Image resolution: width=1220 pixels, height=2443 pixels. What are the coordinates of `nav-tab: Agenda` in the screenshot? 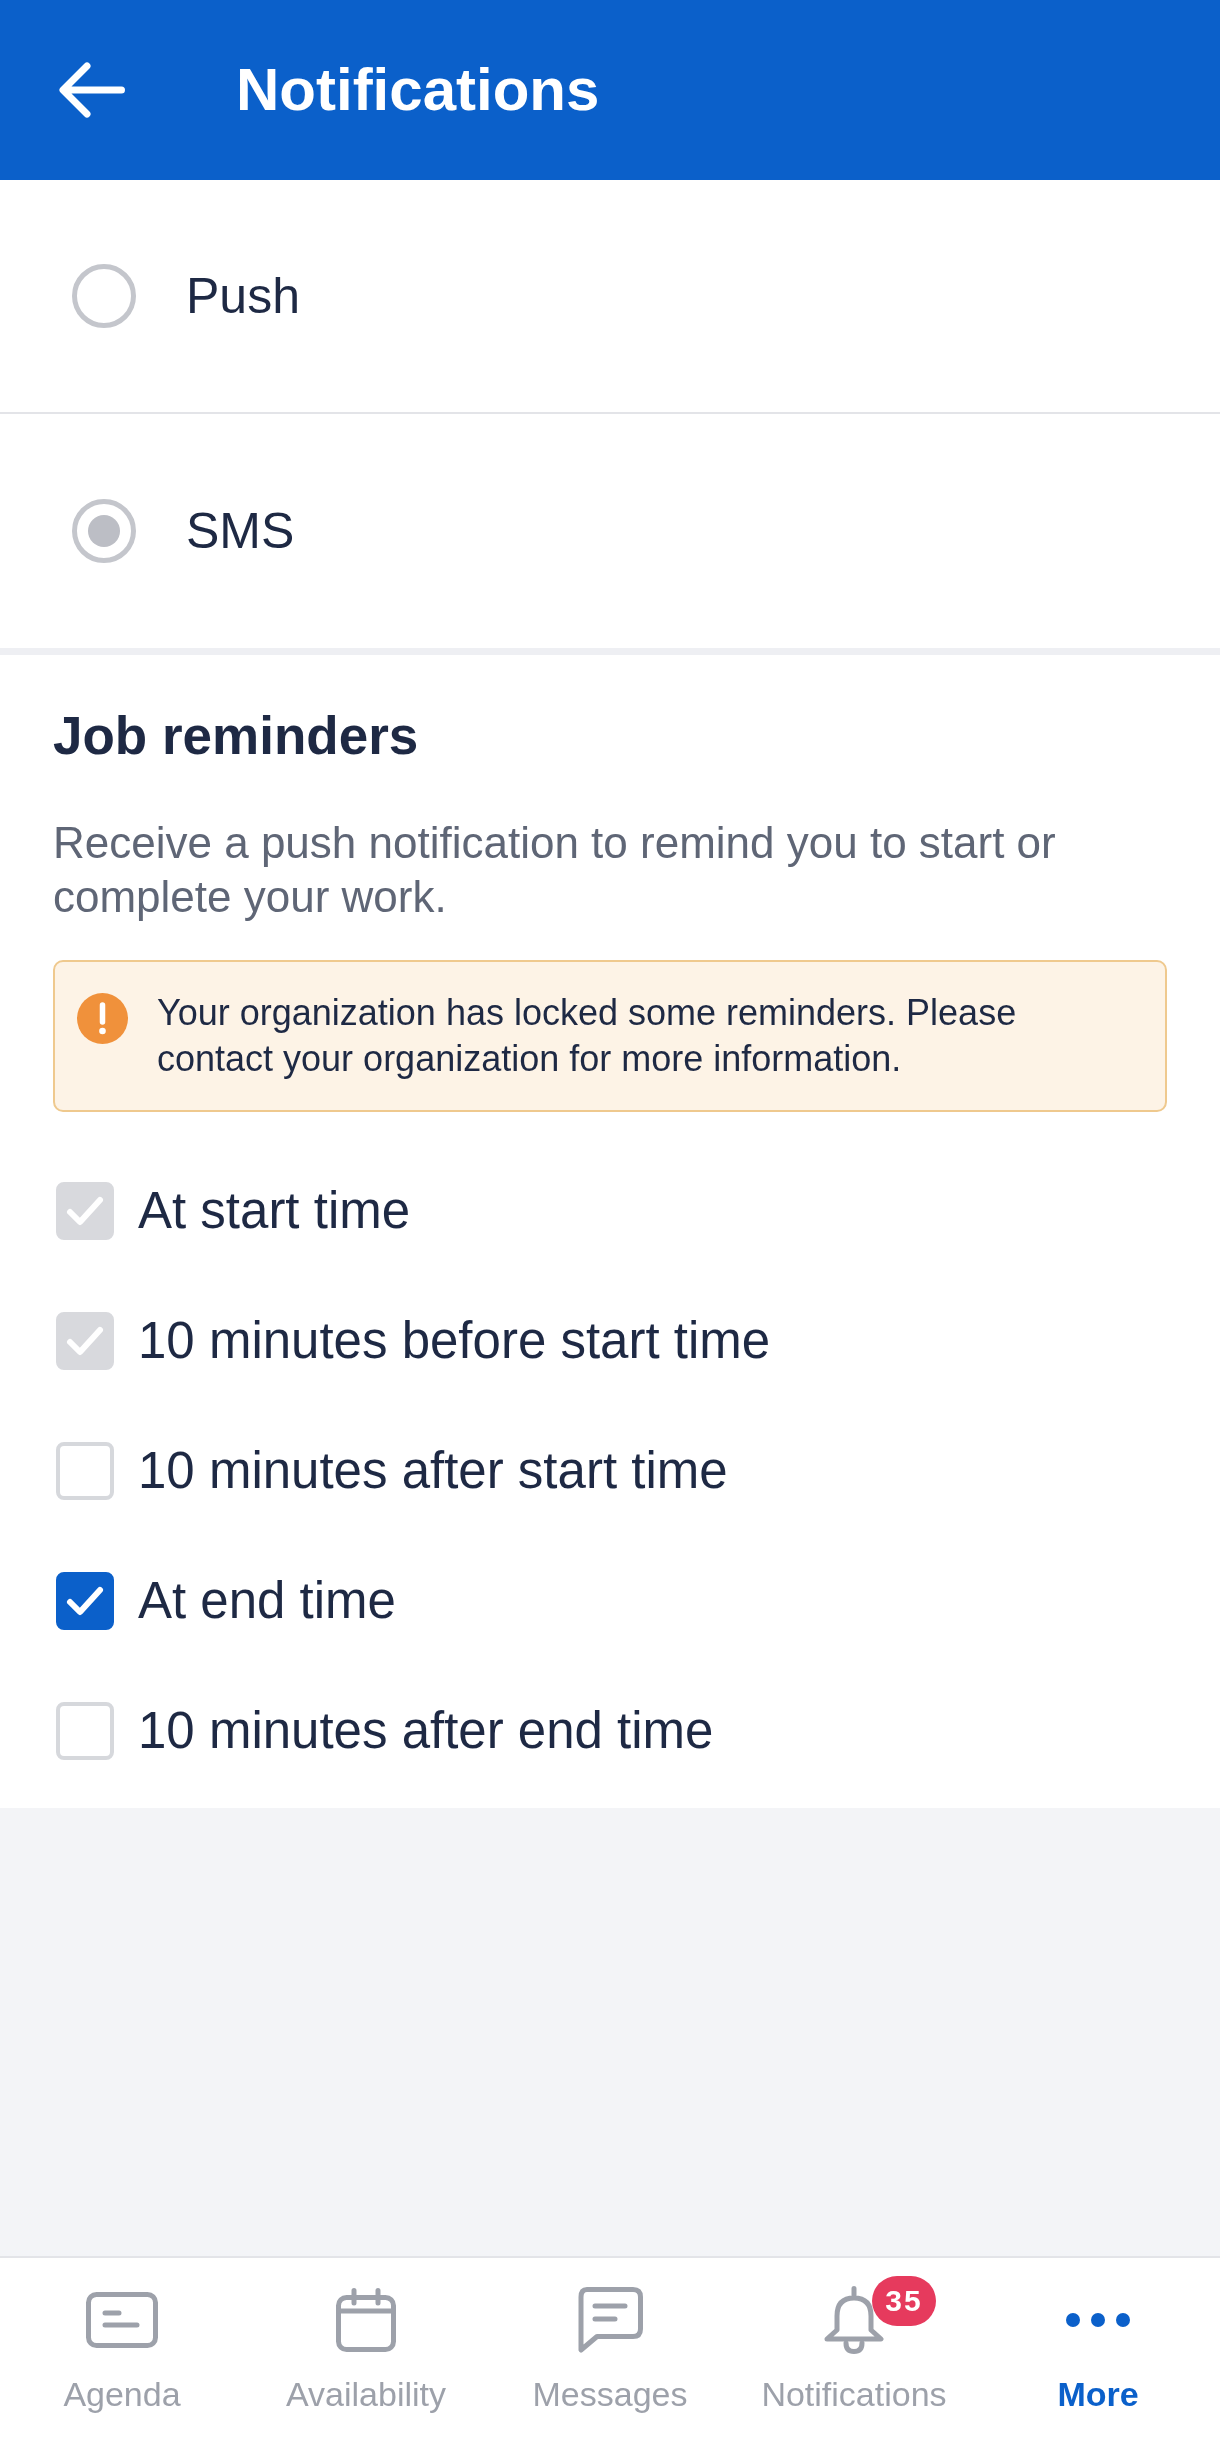 It's located at (122, 2350).